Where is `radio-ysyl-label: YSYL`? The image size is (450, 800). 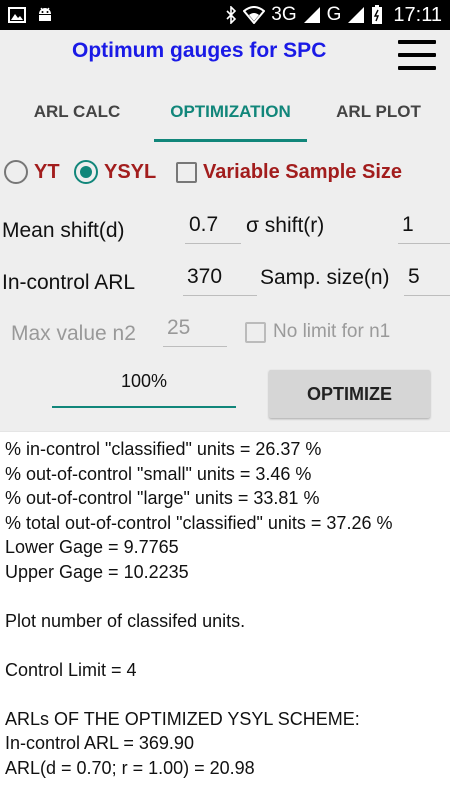
radio-ysyl-label: YSYL is located at coordinates (130, 171).